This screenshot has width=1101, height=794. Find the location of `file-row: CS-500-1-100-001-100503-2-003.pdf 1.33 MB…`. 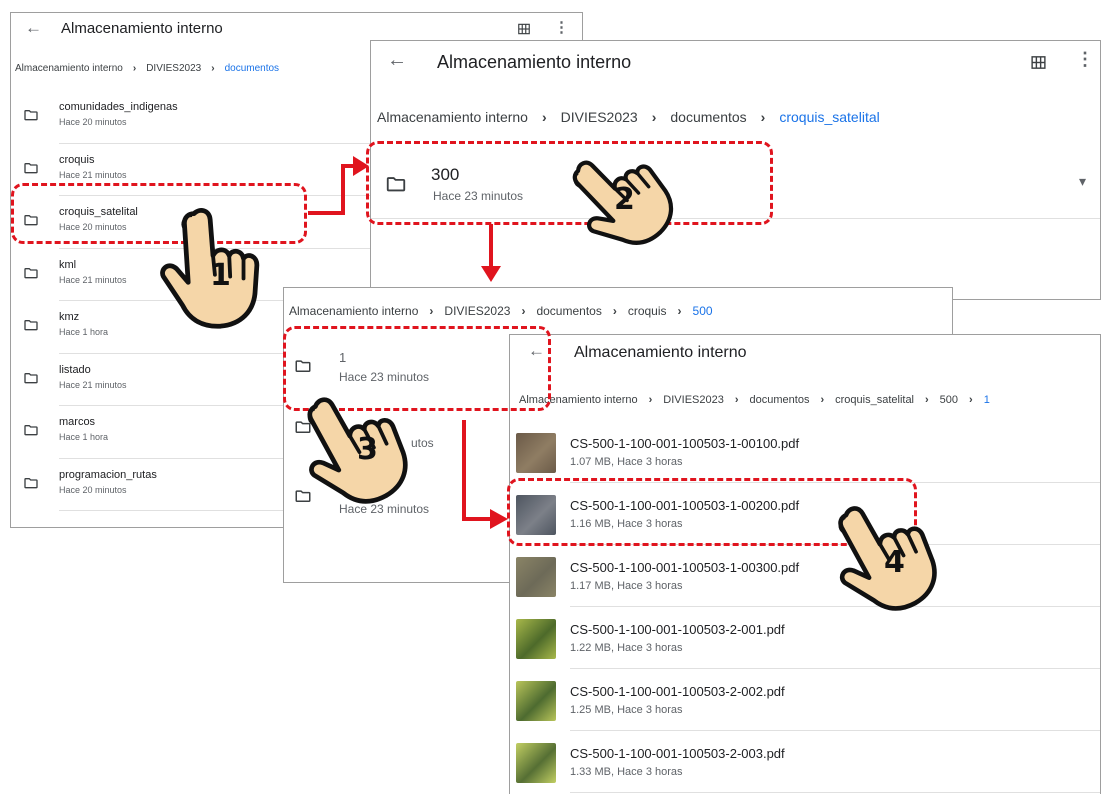

file-row: CS-500-1-100-001-100503-2-003.pdf 1.33 MB… is located at coordinates (805, 762).